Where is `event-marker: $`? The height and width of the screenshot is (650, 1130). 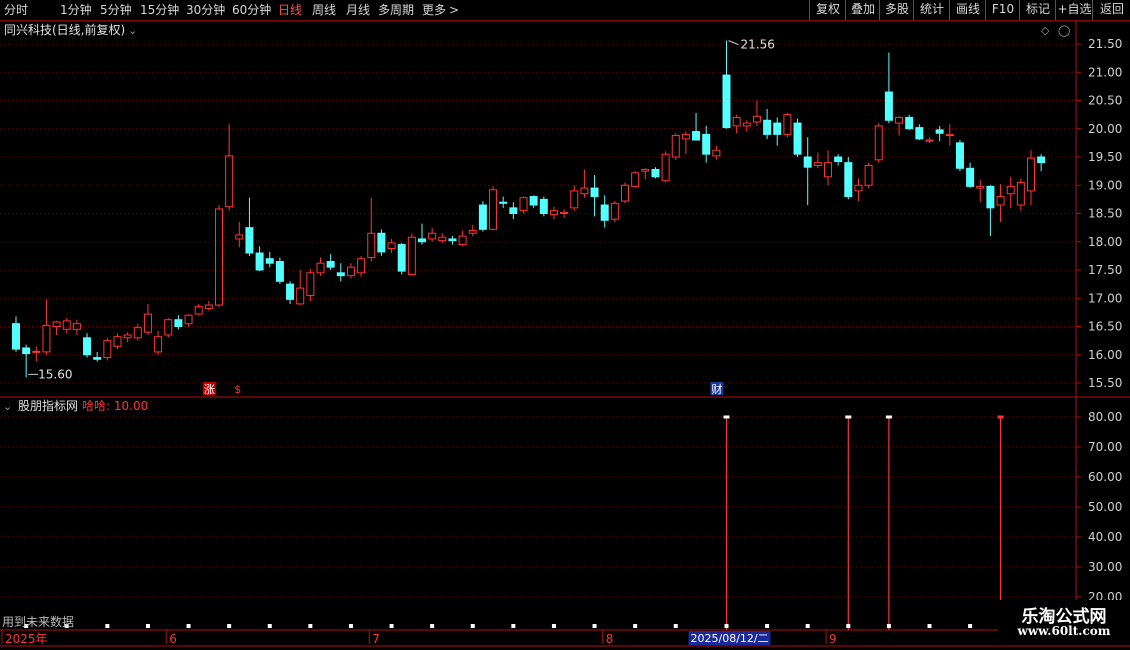 event-marker: $ is located at coordinates (237, 389).